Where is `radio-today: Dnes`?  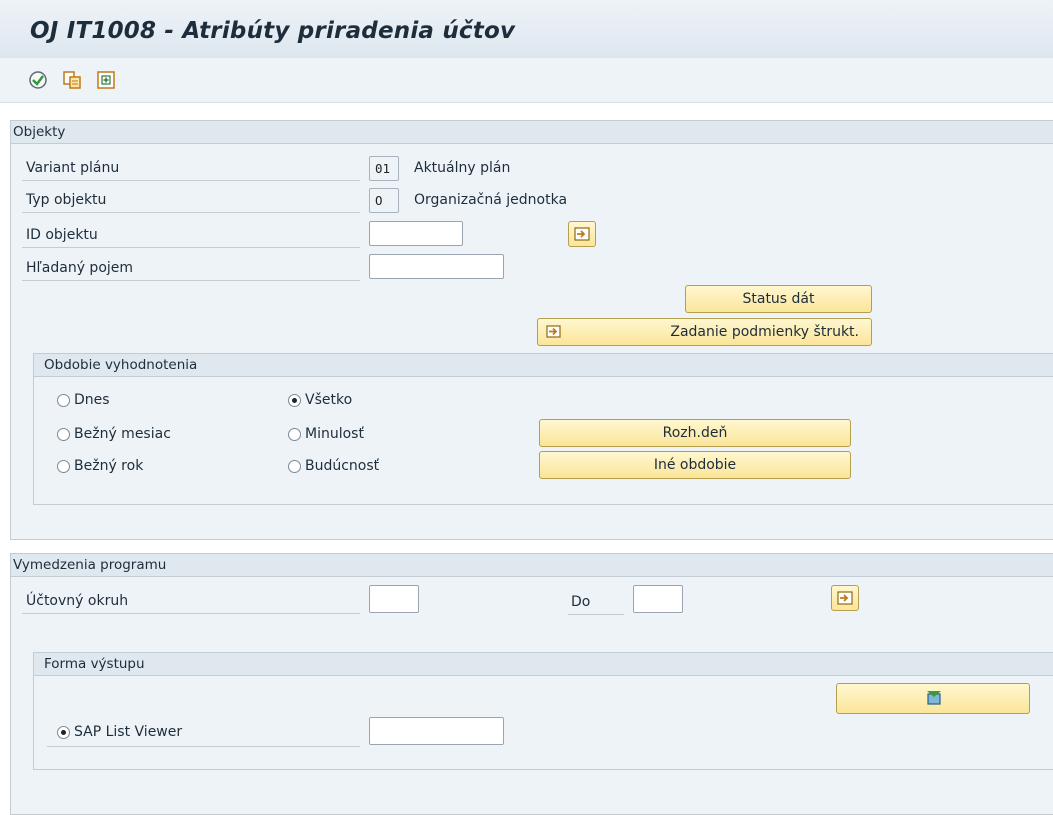 radio-today: Dnes is located at coordinates (83, 400).